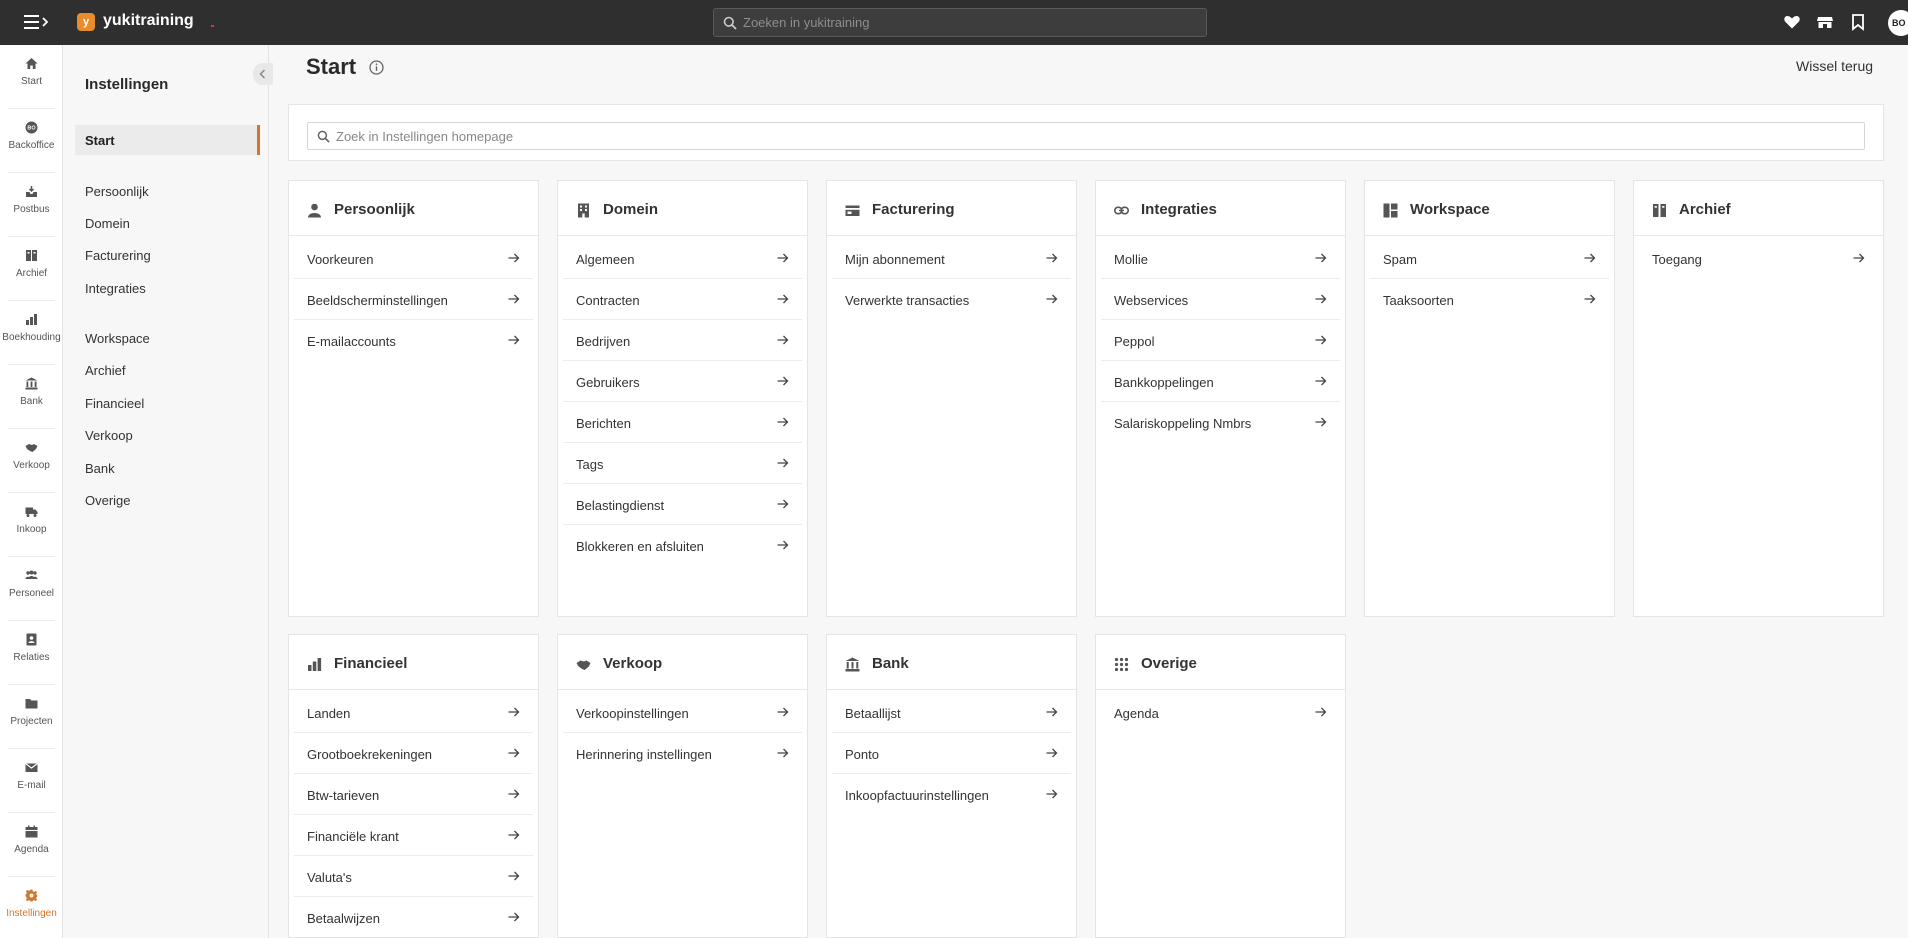  What do you see at coordinates (1220, 712) in the screenshot?
I see `card-link-agenda: Agenda` at bounding box center [1220, 712].